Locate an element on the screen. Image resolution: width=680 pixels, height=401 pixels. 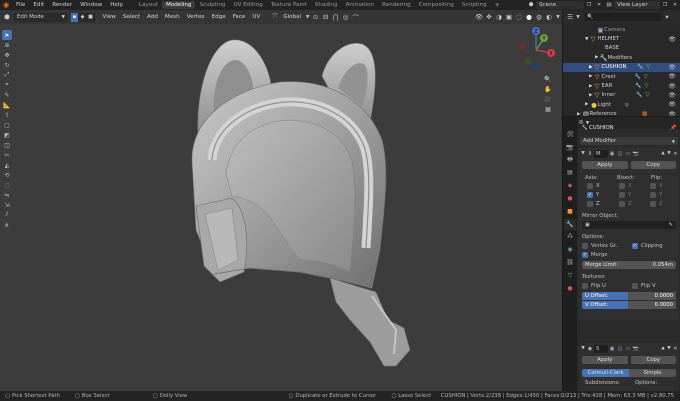
tab-layout: Layout is located at coordinates (148, 5).